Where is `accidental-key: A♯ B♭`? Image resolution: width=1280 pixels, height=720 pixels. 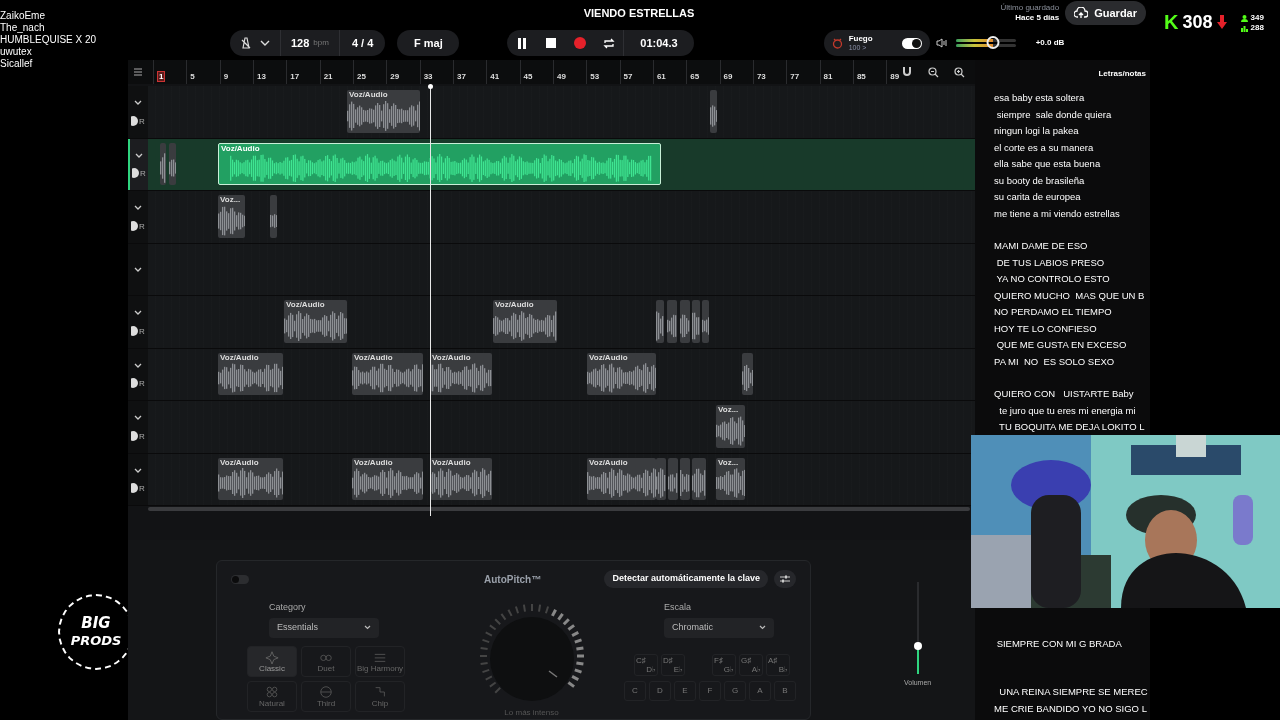 accidental-key: A♯ B♭ is located at coordinates (778, 664).